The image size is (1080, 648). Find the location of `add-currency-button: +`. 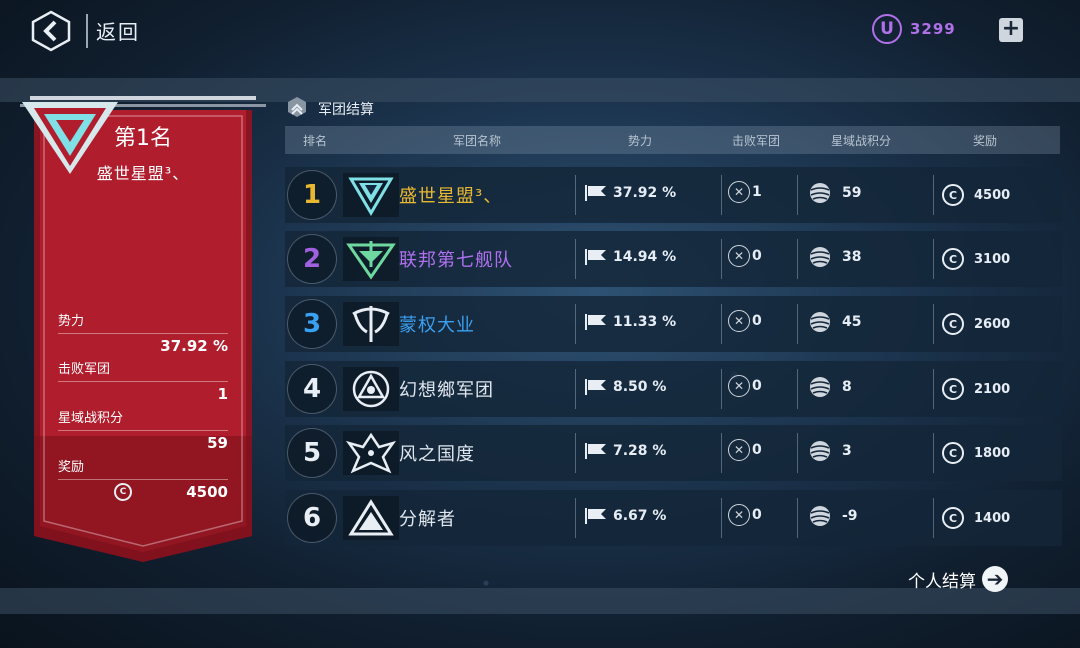

add-currency-button: + is located at coordinates (1011, 30).